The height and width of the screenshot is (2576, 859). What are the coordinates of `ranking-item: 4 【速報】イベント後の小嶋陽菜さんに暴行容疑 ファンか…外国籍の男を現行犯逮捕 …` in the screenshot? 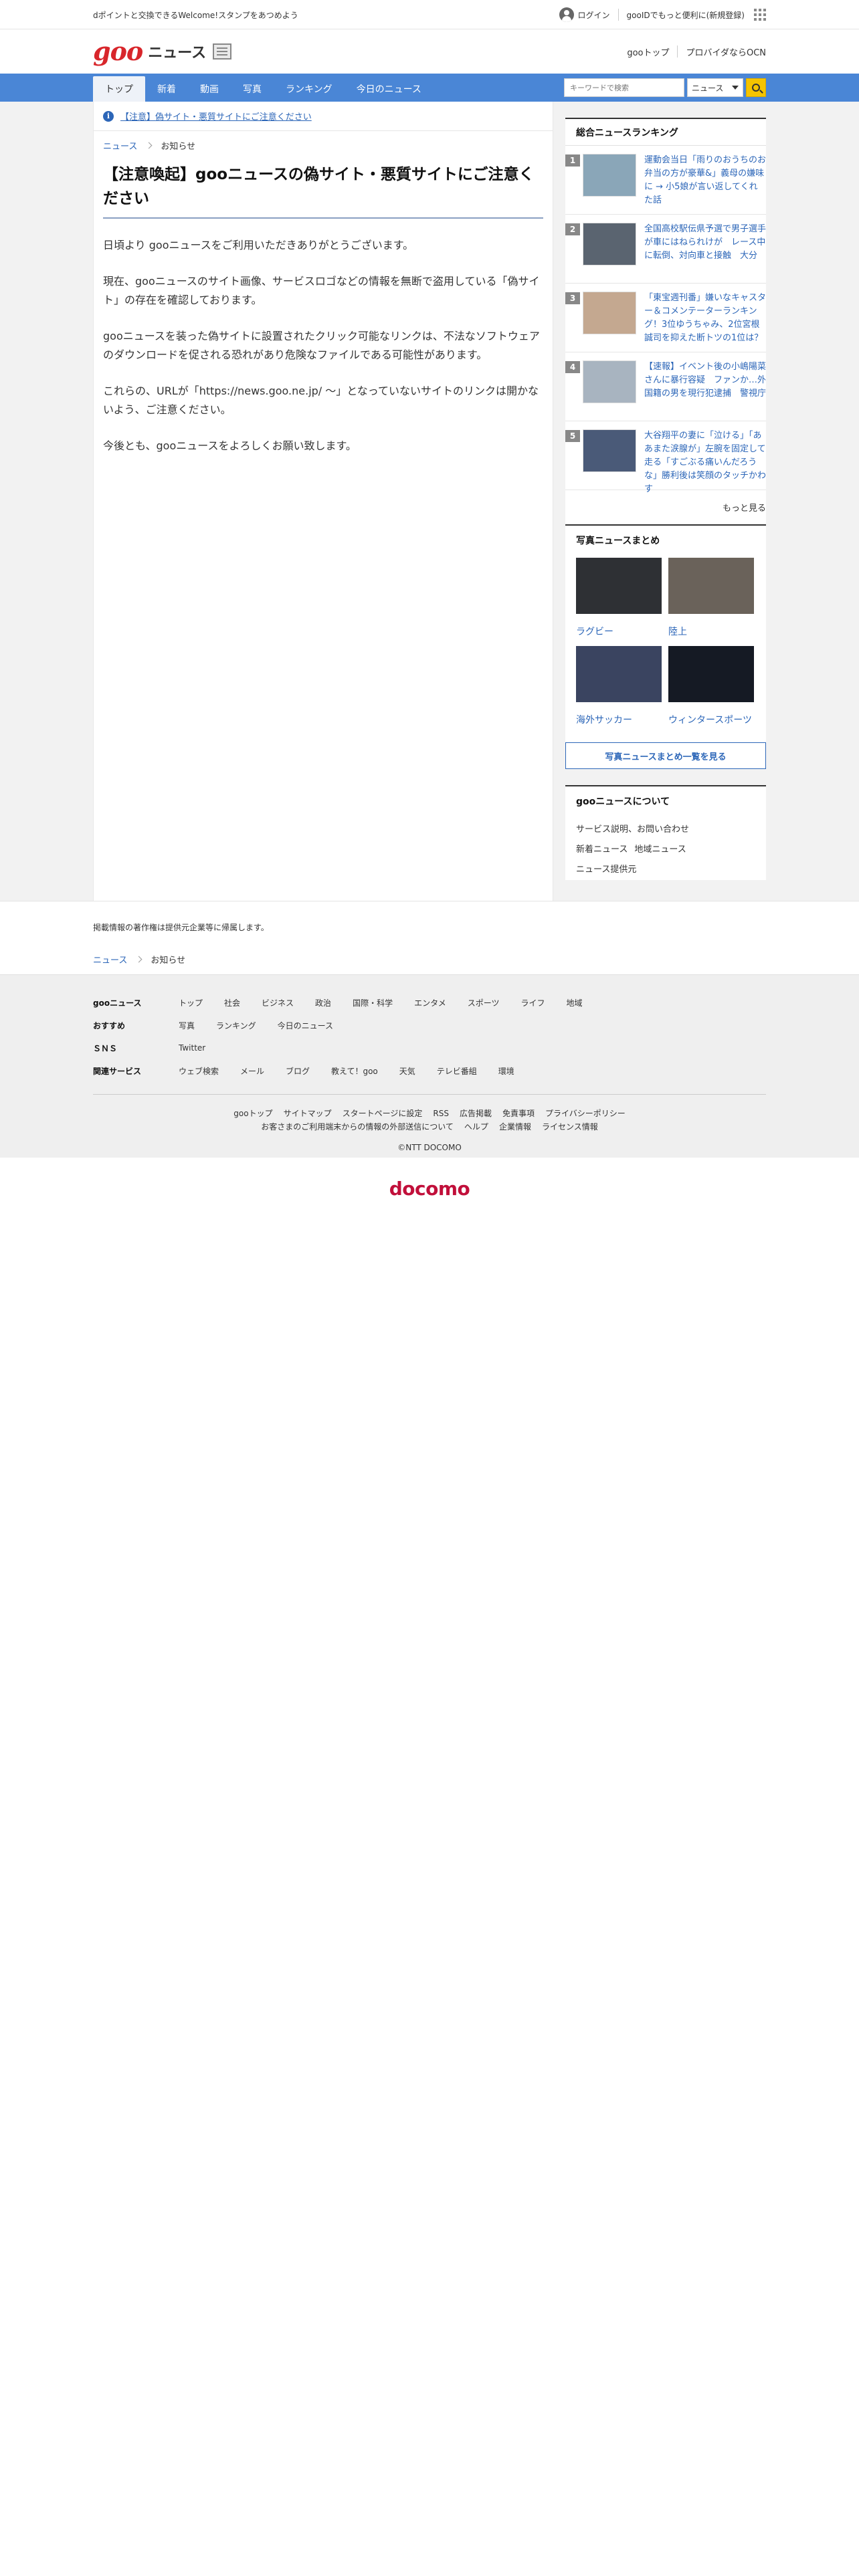 It's located at (666, 387).